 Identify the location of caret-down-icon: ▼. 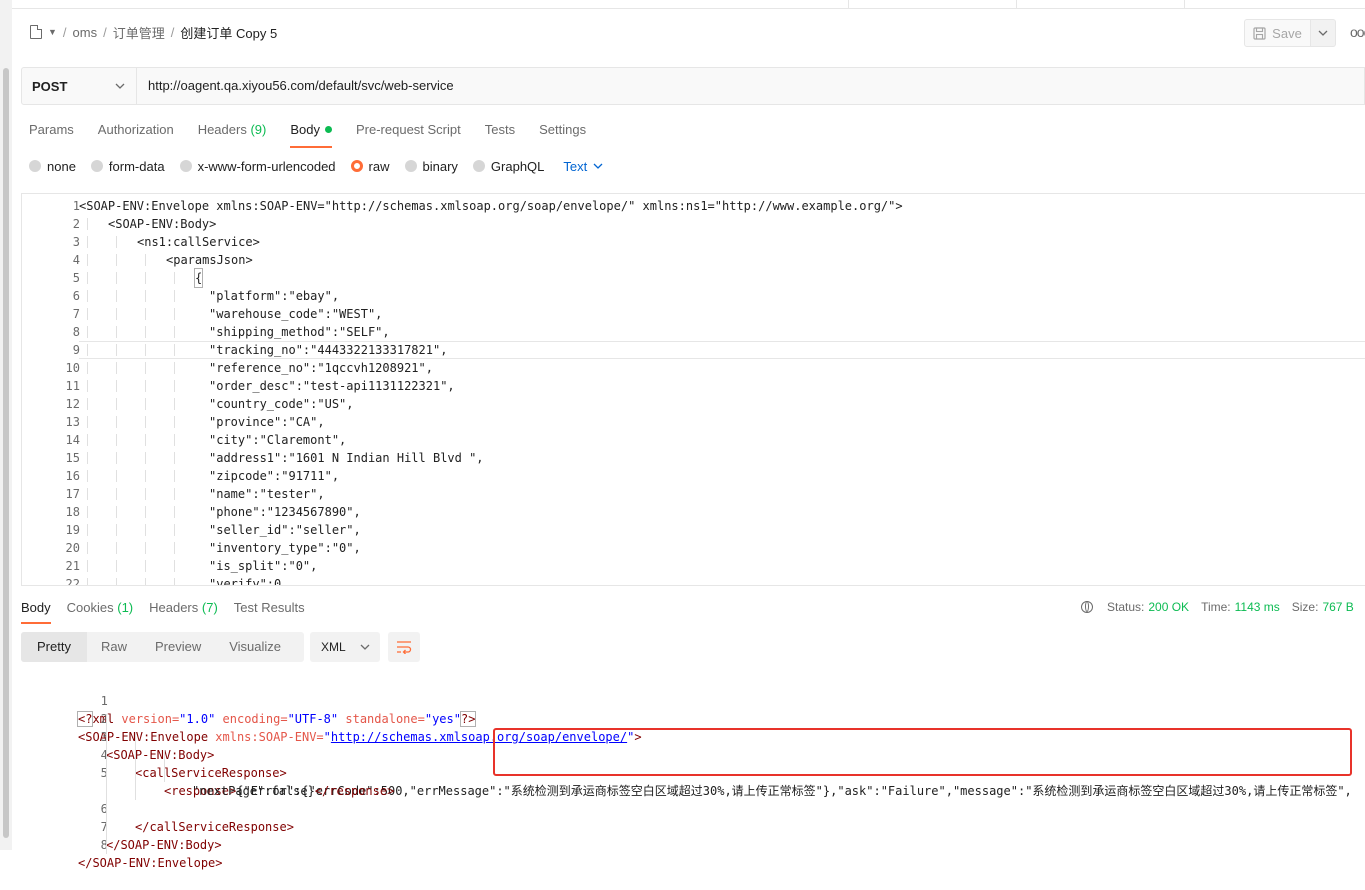
(52, 32).